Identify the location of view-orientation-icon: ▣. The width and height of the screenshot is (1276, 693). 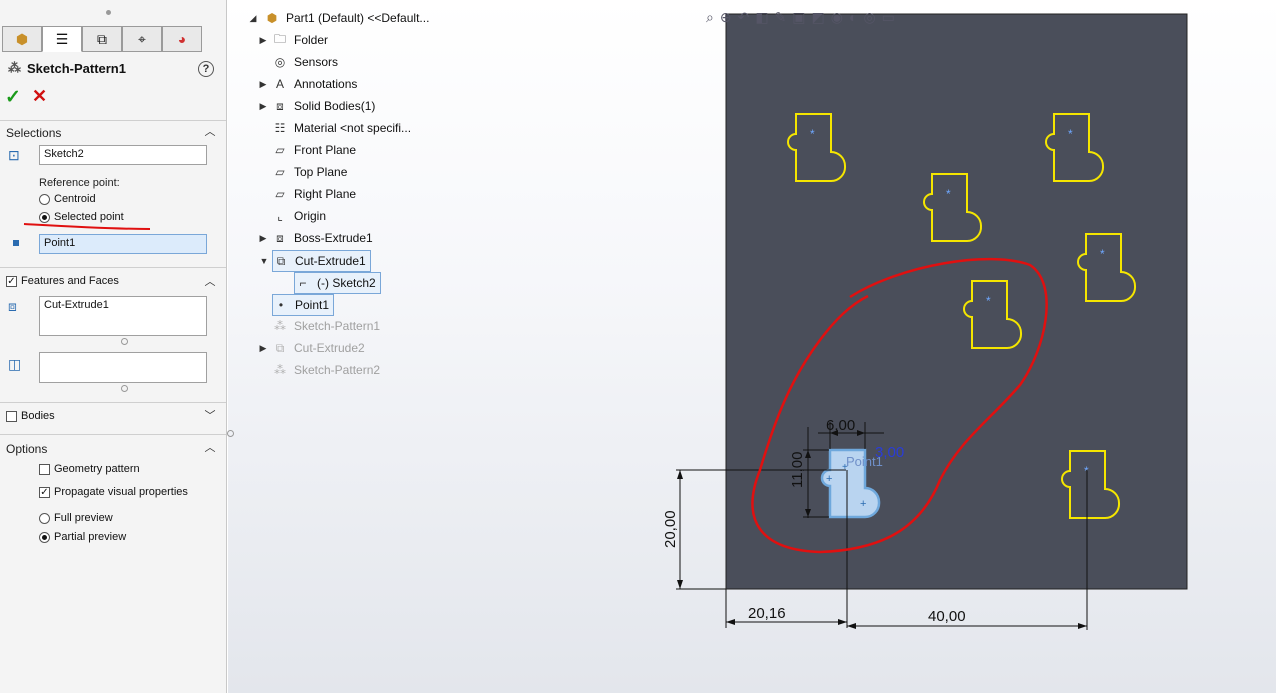
(798, 17).